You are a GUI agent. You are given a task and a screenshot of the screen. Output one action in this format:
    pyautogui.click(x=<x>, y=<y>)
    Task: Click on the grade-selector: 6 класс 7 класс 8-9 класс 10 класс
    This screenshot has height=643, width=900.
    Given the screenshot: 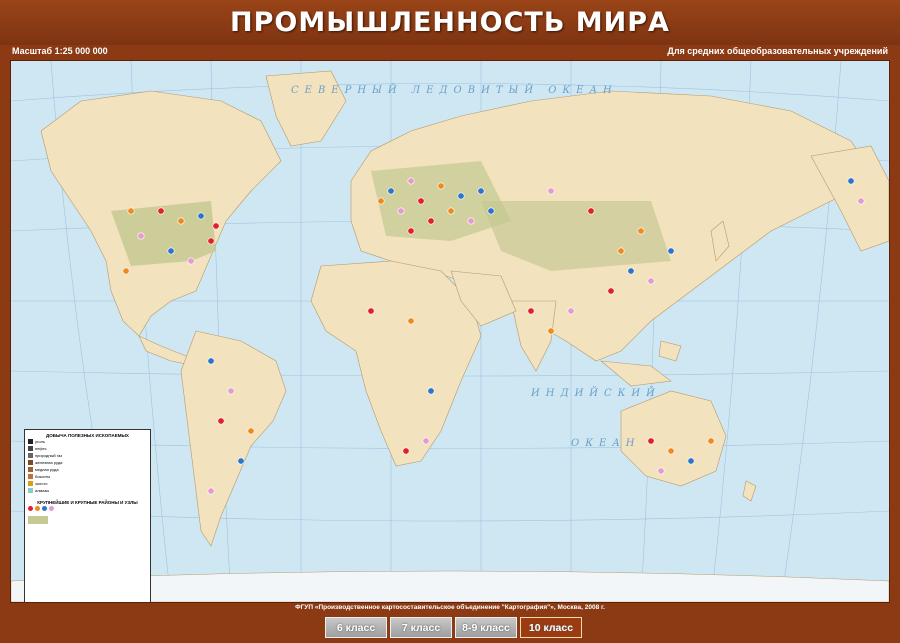 What is the action you would take?
    pyautogui.click(x=450, y=629)
    